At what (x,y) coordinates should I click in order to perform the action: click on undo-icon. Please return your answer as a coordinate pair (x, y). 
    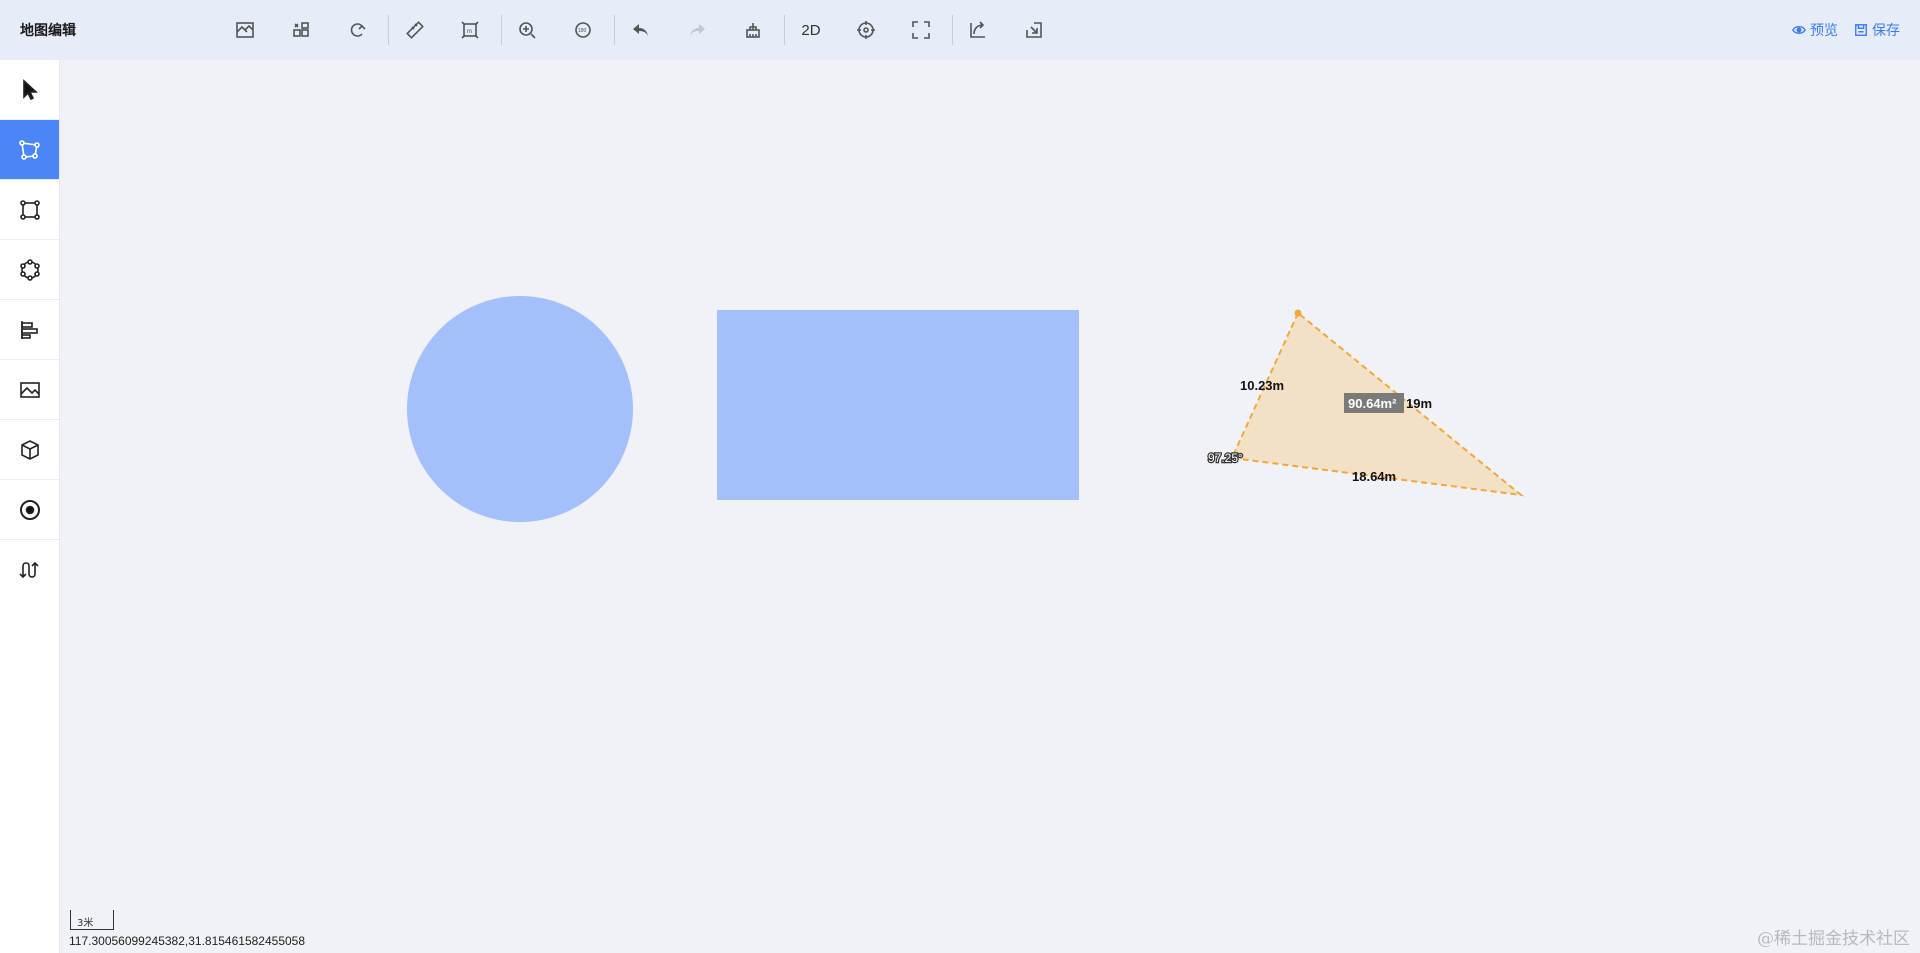
    Looking at the image, I should click on (640, 30).